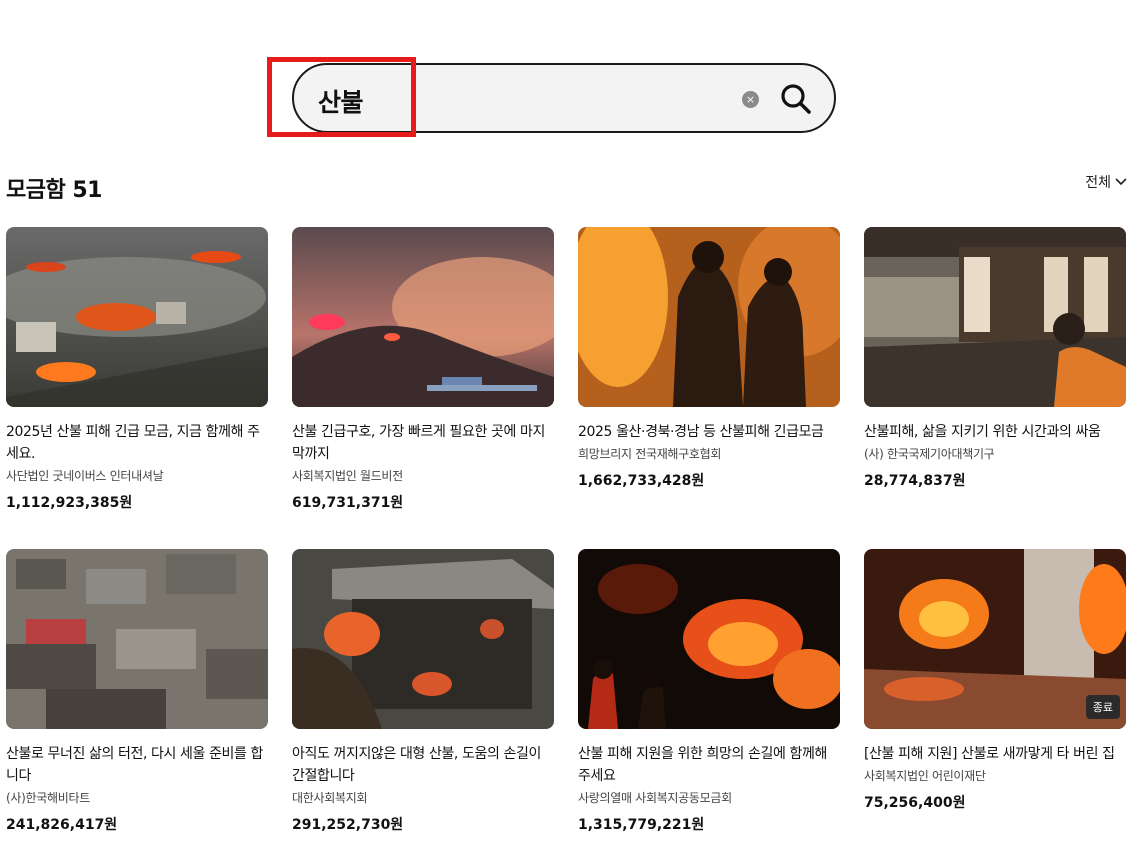  Describe the element at coordinates (564, 98) in the screenshot. I see `search-bar: 산불 ×` at that location.